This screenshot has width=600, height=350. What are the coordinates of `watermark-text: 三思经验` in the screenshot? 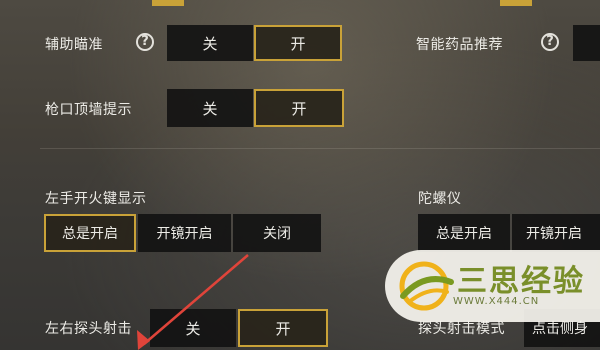 It's located at (521, 281).